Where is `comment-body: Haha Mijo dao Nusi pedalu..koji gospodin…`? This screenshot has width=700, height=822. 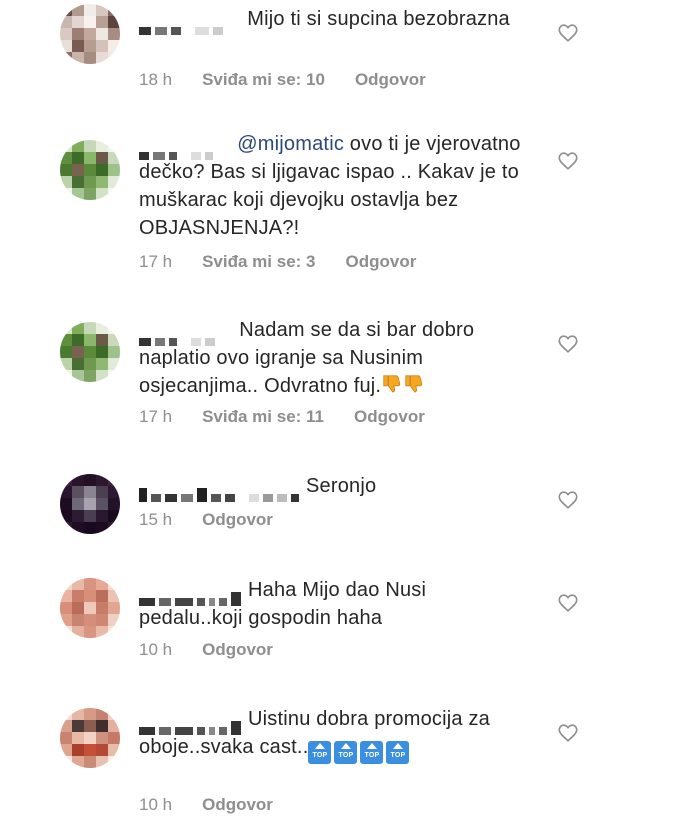
comment-body: Haha Mijo dao Nusi pedalu..koji gospodin… is located at coordinates (329, 604).